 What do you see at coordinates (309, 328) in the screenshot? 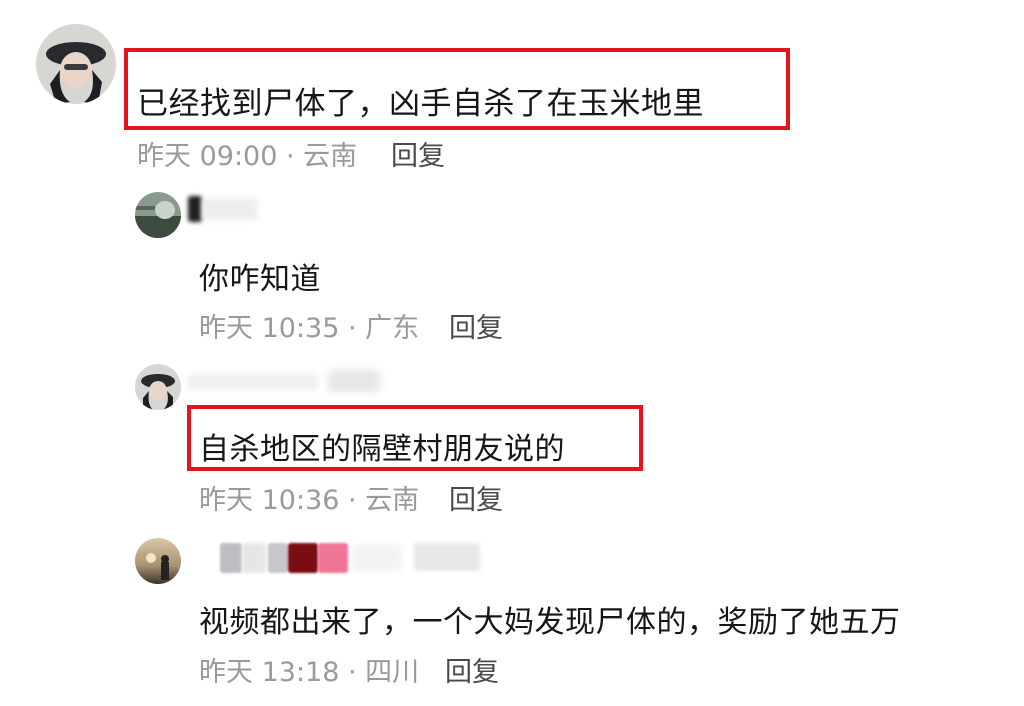
I see `comment-timestamp: 昨天 10:35 · 广东` at bounding box center [309, 328].